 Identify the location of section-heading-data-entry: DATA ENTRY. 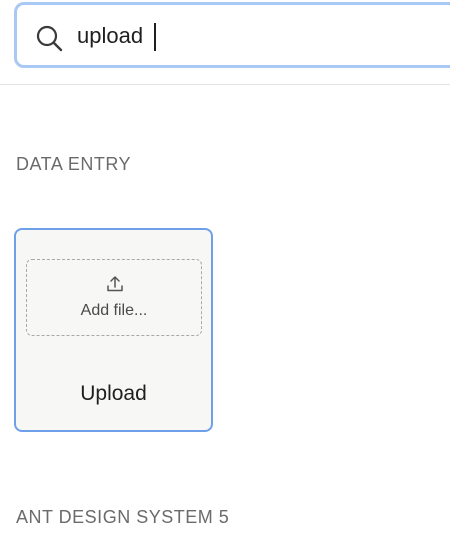
(74, 164).